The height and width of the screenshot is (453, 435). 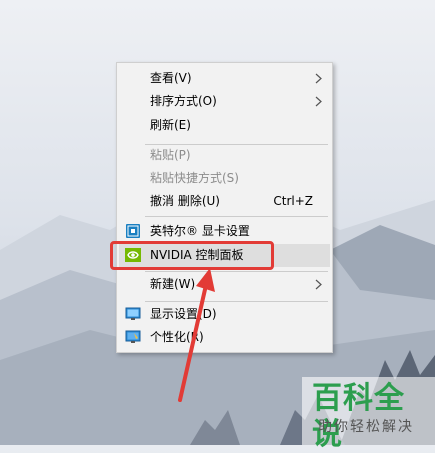 I want to click on menu-item-new: 新建(W), so click(x=224, y=284).